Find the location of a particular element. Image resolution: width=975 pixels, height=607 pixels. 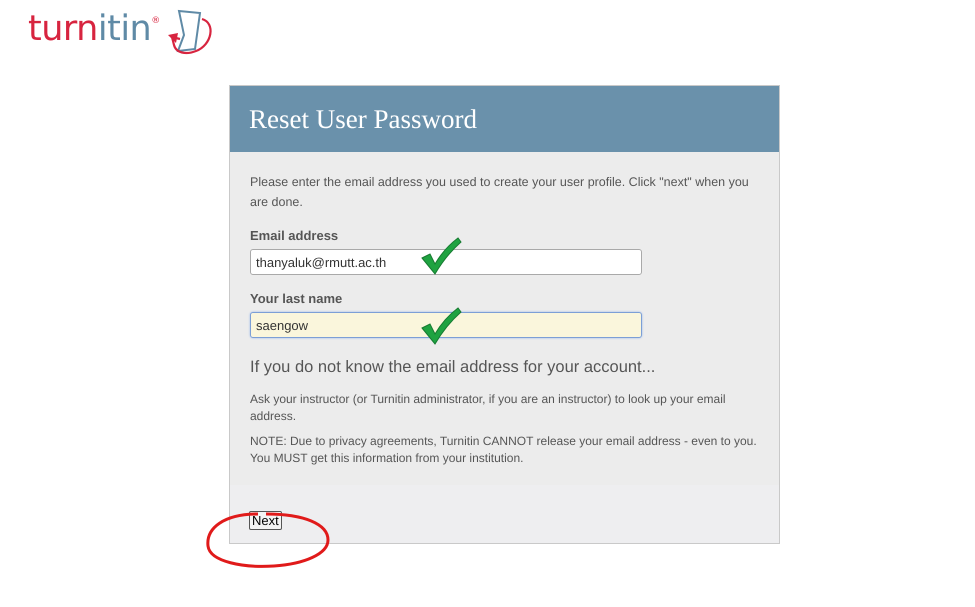

field-label: Your last name is located at coordinates (297, 298).